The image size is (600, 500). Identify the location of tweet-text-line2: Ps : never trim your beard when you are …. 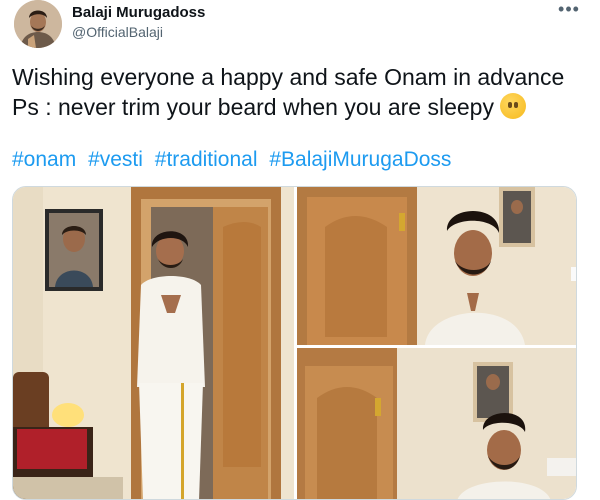
(269, 107).